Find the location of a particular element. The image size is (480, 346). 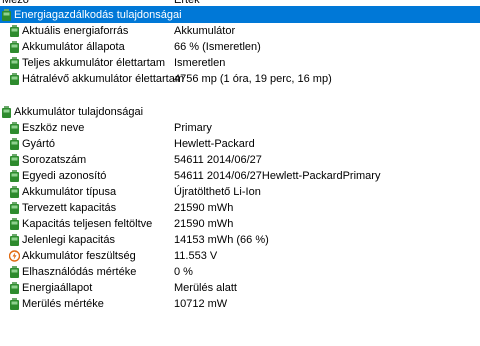

list-item: Tervezett kapacitás 21590 mWh is located at coordinates (240, 208).